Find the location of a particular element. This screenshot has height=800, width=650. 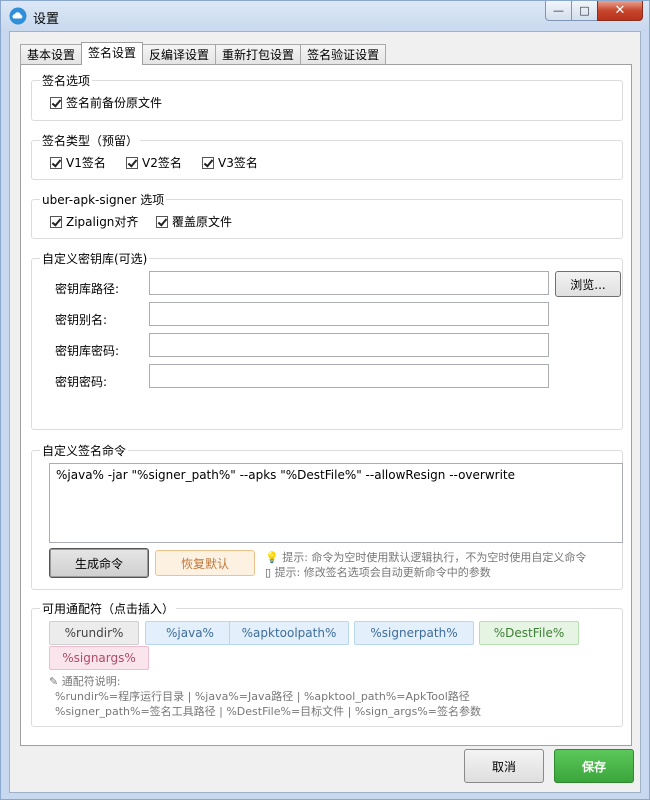

maximize-button: □ is located at coordinates (584, 11).